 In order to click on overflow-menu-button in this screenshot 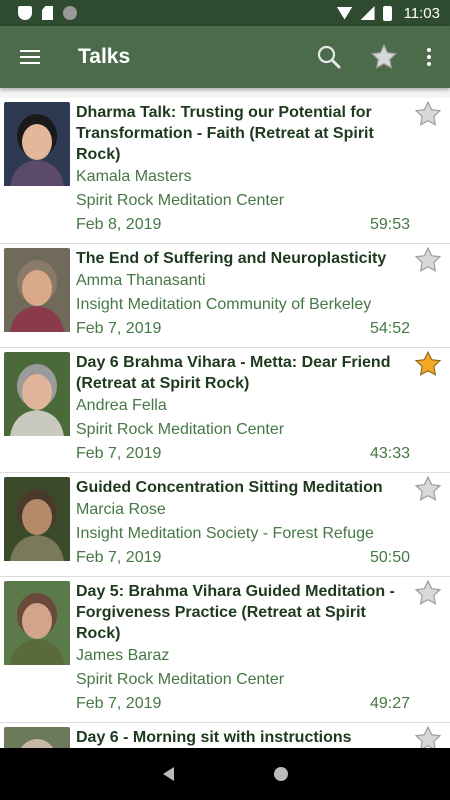, I will do `click(429, 57)`.